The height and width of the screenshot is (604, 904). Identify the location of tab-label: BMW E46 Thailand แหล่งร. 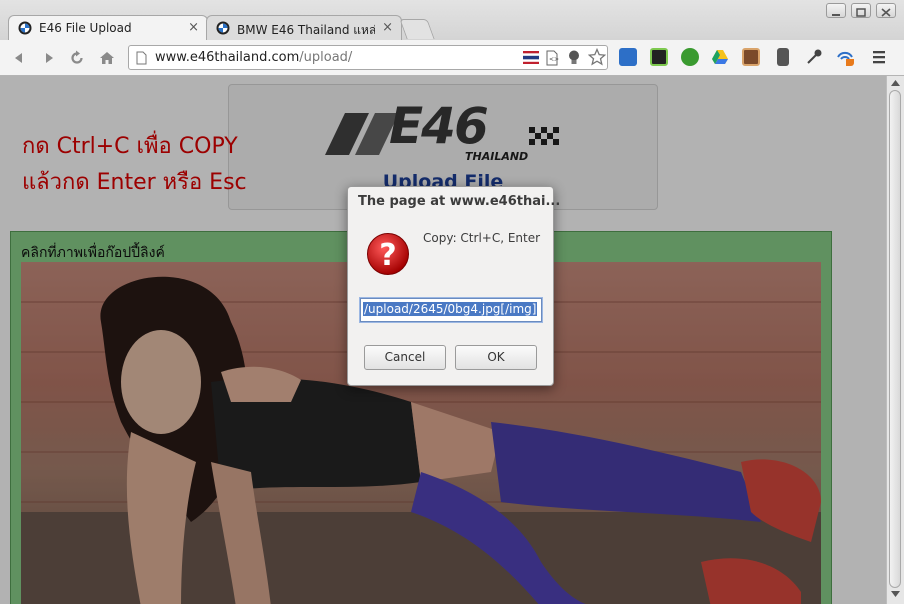
(306, 30).